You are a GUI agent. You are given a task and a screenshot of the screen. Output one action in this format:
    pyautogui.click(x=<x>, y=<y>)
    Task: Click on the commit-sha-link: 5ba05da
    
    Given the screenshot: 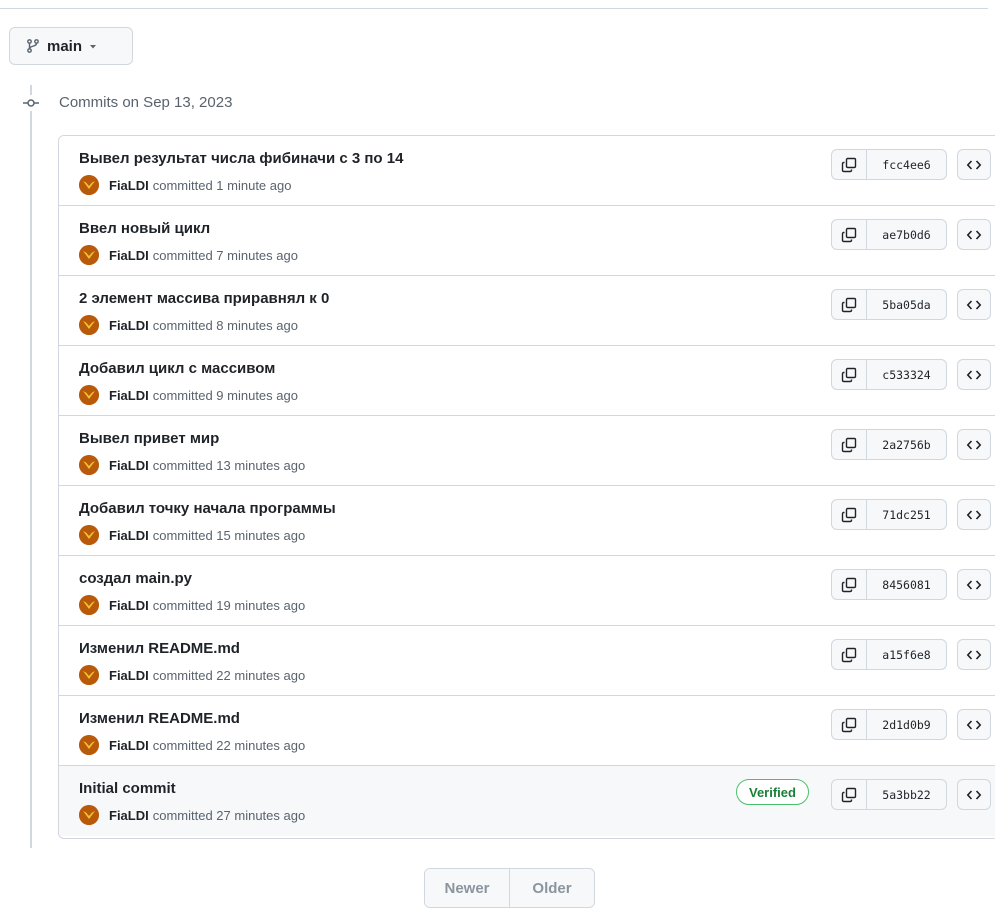 What is the action you would take?
    pyautogui.click(x=906, y=304)
    